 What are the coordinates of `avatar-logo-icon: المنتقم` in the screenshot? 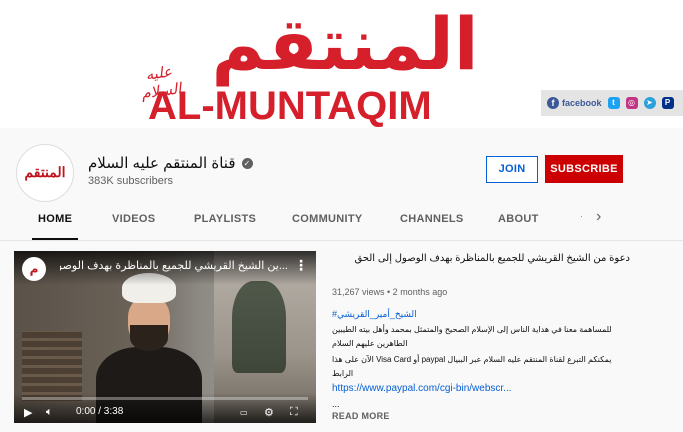 It's located at (45, 173).